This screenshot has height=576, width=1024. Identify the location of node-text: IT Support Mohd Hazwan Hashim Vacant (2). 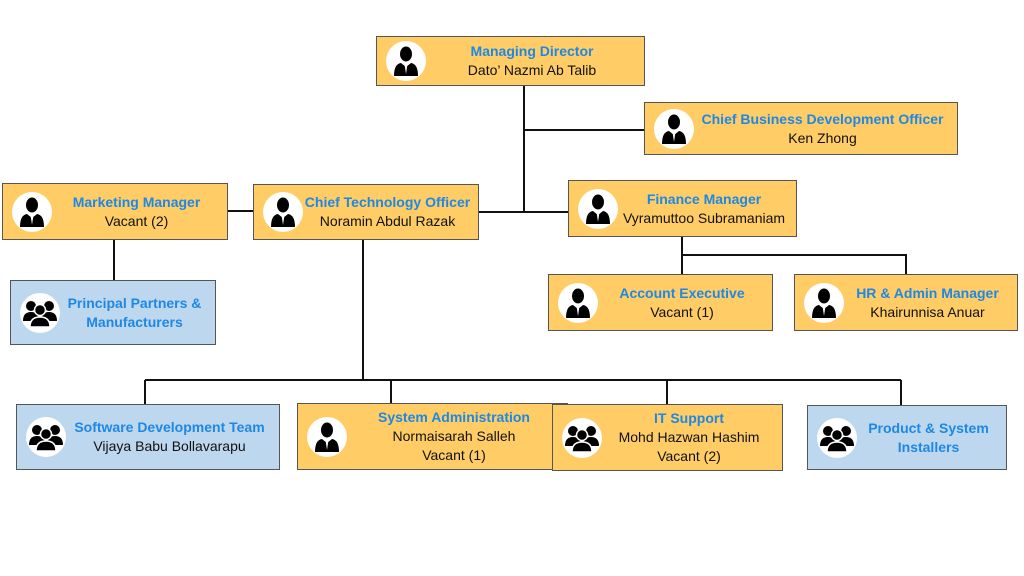
(692, 437).